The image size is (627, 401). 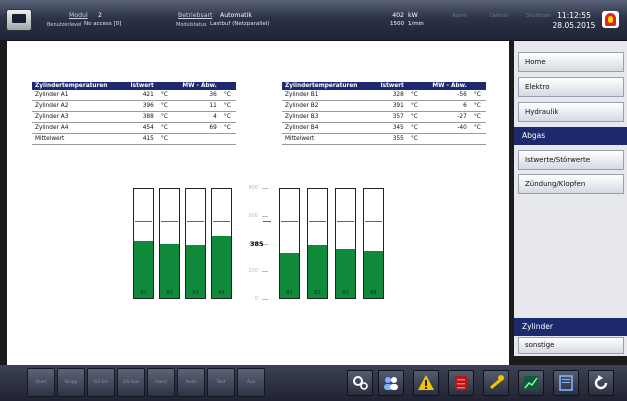 I want to click on nav-elektro: Elektro, so click(x=571, y=87).